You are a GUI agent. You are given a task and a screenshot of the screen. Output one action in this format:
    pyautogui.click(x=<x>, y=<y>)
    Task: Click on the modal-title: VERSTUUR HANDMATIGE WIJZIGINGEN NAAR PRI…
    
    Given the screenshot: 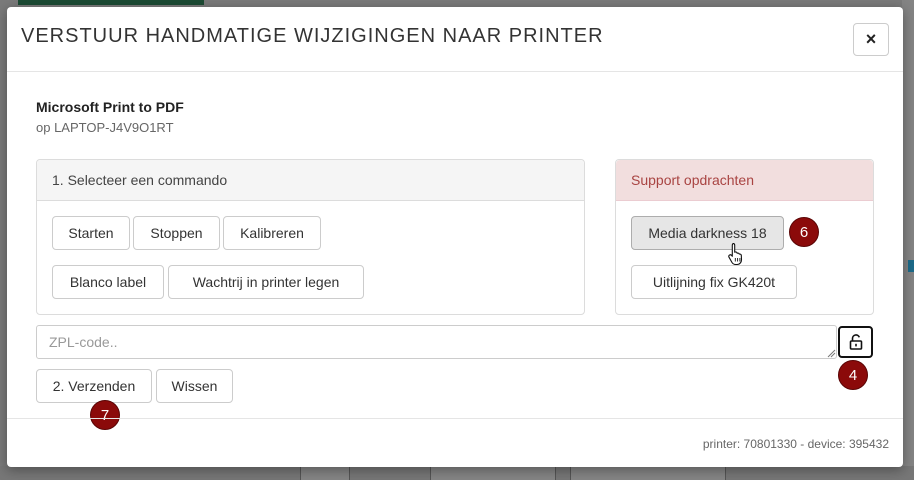 What is the action you would take?
    pyautogui.click(x=312, y=36)
    